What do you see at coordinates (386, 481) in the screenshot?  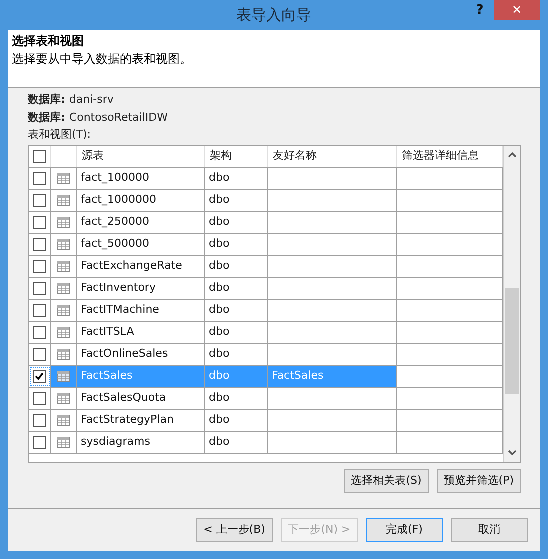 I see `action-button: 选择相关表(S)` at bounding box center [386, 481].